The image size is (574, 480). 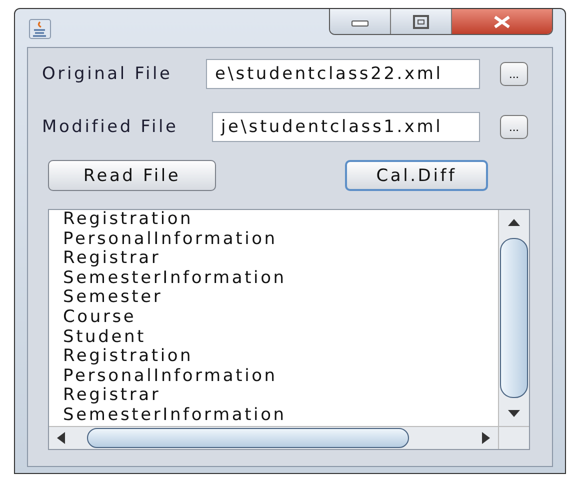 What do you see at coordinates (280, 318) in the screenshot?
I see `list-item: Course` at bounding box center [280, 318].